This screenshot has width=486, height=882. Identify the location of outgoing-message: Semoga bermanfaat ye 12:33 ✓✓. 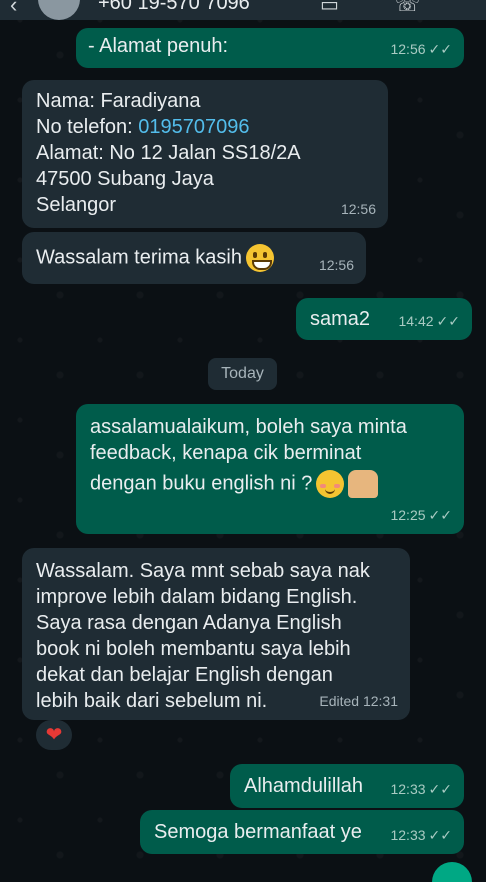
(302, 832).